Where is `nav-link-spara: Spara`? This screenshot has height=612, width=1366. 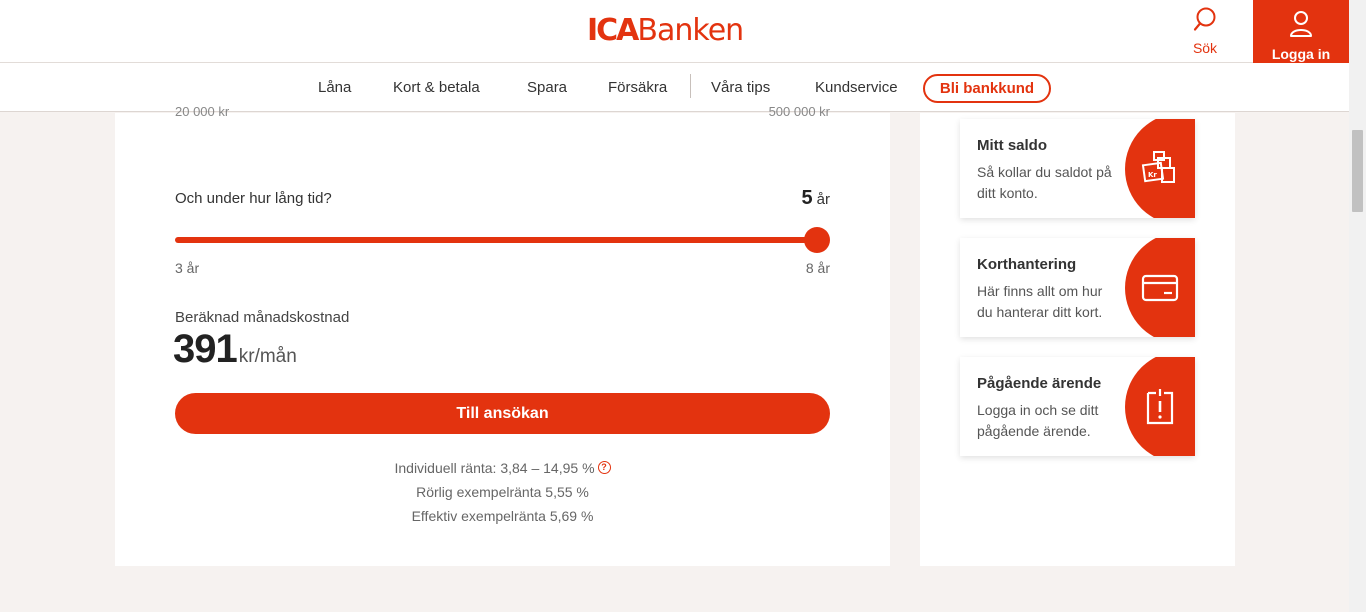 nav-link-spara: Spara is located at coordinates (547, 87).